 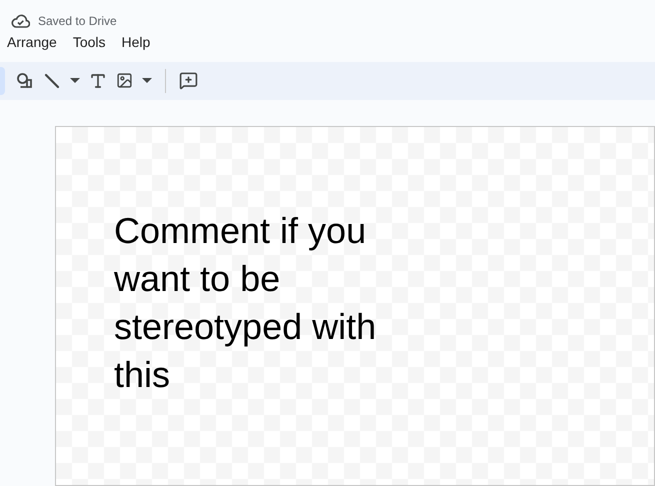 I want to click on menu-item: Tools, so click(x=89, y=43).